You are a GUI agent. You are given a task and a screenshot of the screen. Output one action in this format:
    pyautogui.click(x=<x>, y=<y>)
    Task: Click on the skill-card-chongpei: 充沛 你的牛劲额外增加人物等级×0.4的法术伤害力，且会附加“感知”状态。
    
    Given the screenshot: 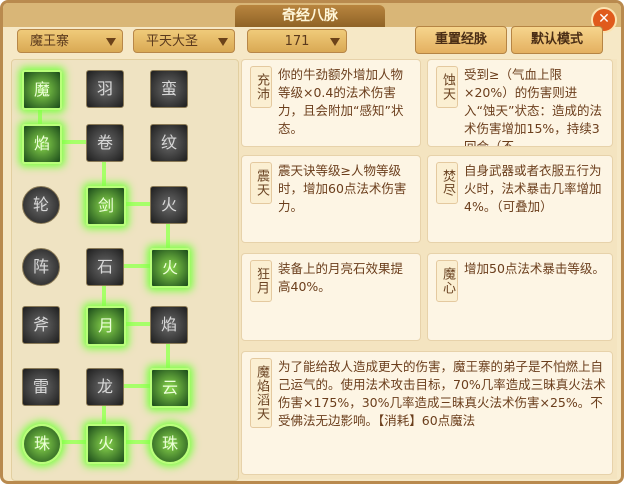 What is the action you would take?
    pyautogui.click(x=331, y=103)
    